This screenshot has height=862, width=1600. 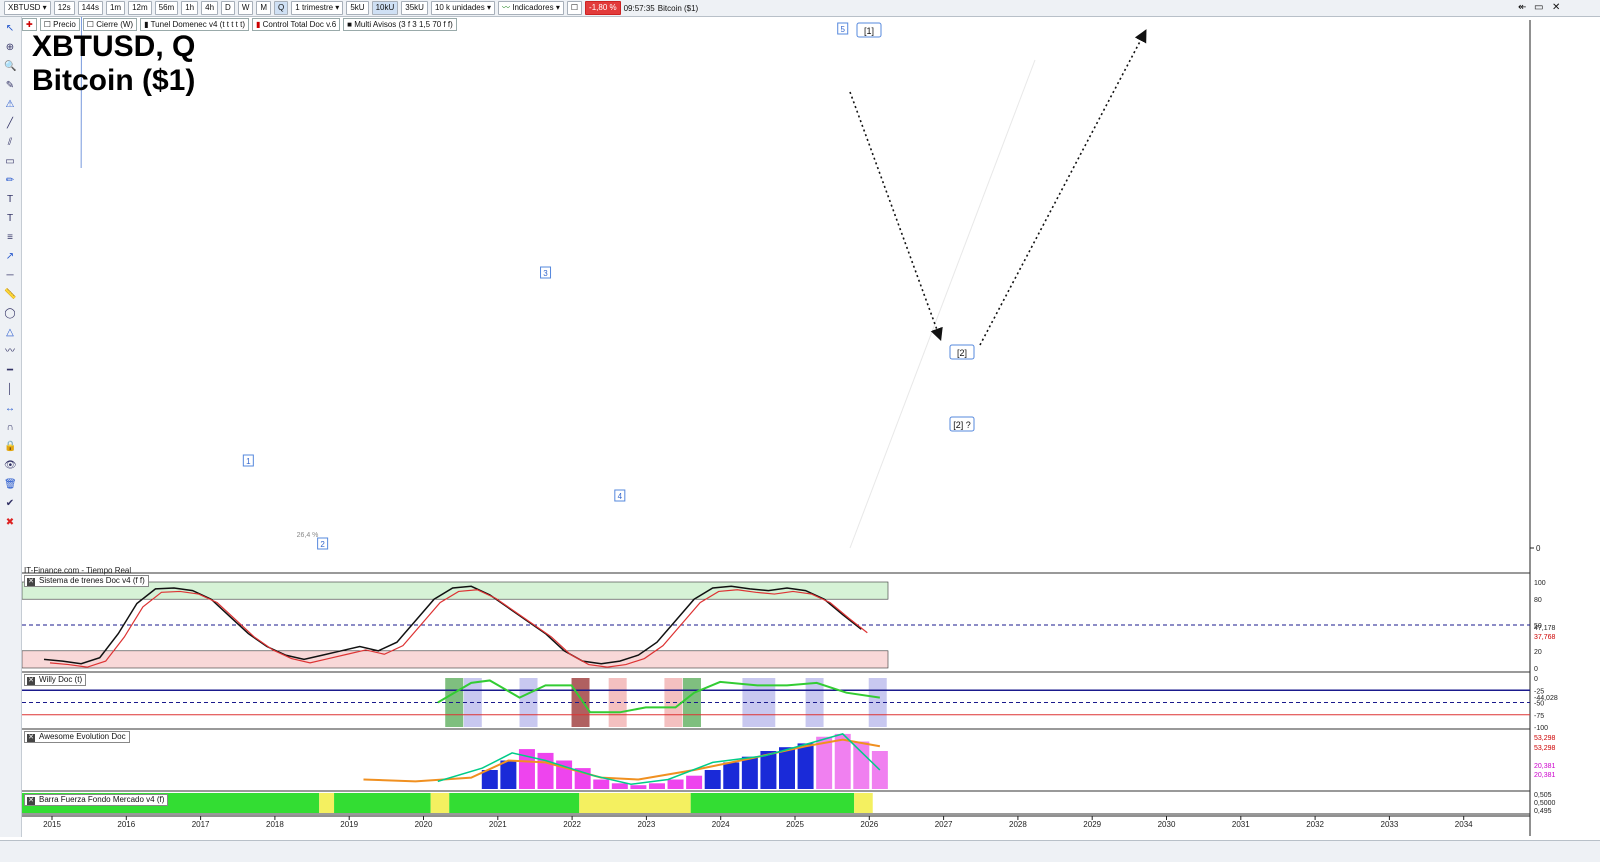 I want to click on units-select: 10 k unidades ▾, so click(x=463, y=8).